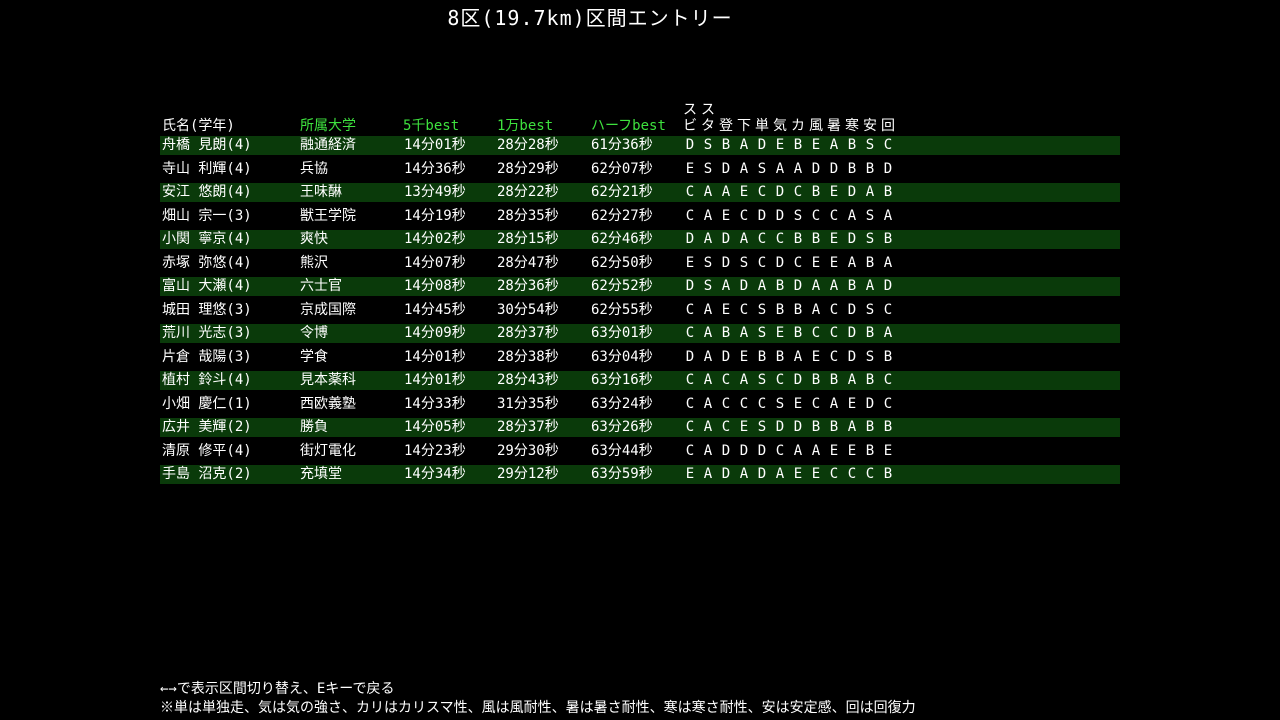  Describe the element at coordinates (528, 168) in the screenshot. I see `runner-10k-best: 28分29秒` at that location.